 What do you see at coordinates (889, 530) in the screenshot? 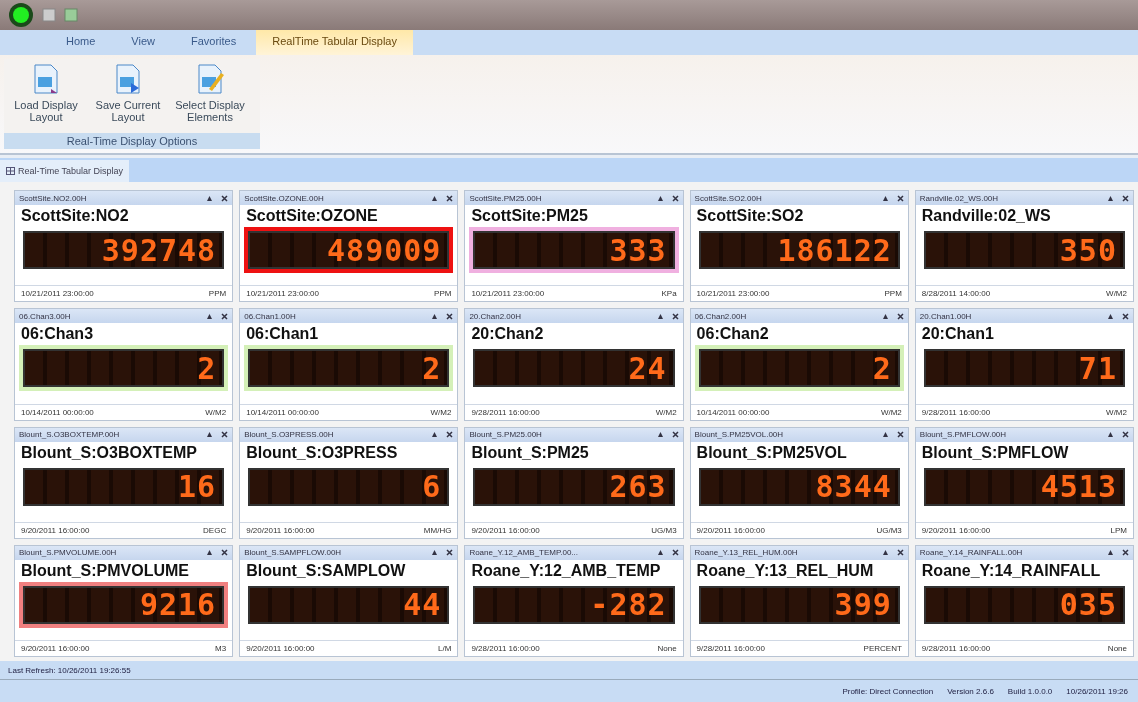
I see `unit-label: UG/M3` at bounding box center [889, 530].